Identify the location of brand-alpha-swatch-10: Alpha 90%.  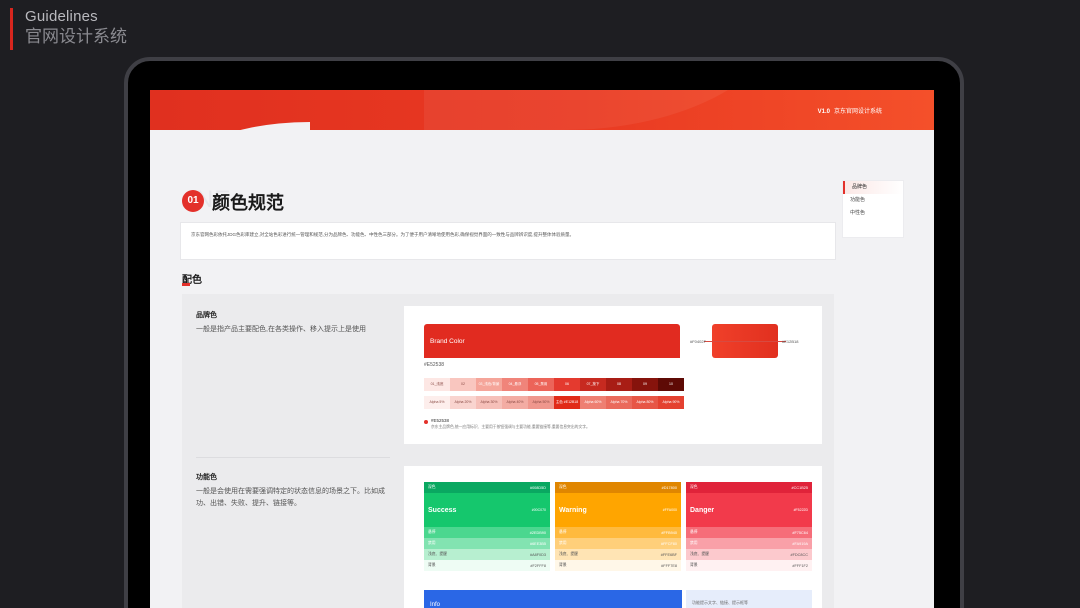
(671, 402).